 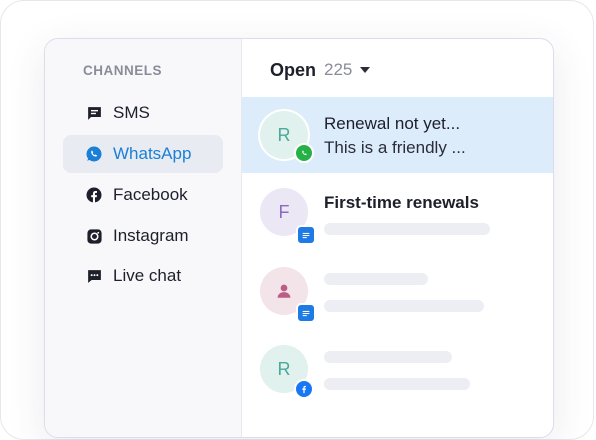 What do you see at coordinates (131, 112) in the screenshot?
I see `sidebar-item-label: SMS` at bounding box center [131, 112].